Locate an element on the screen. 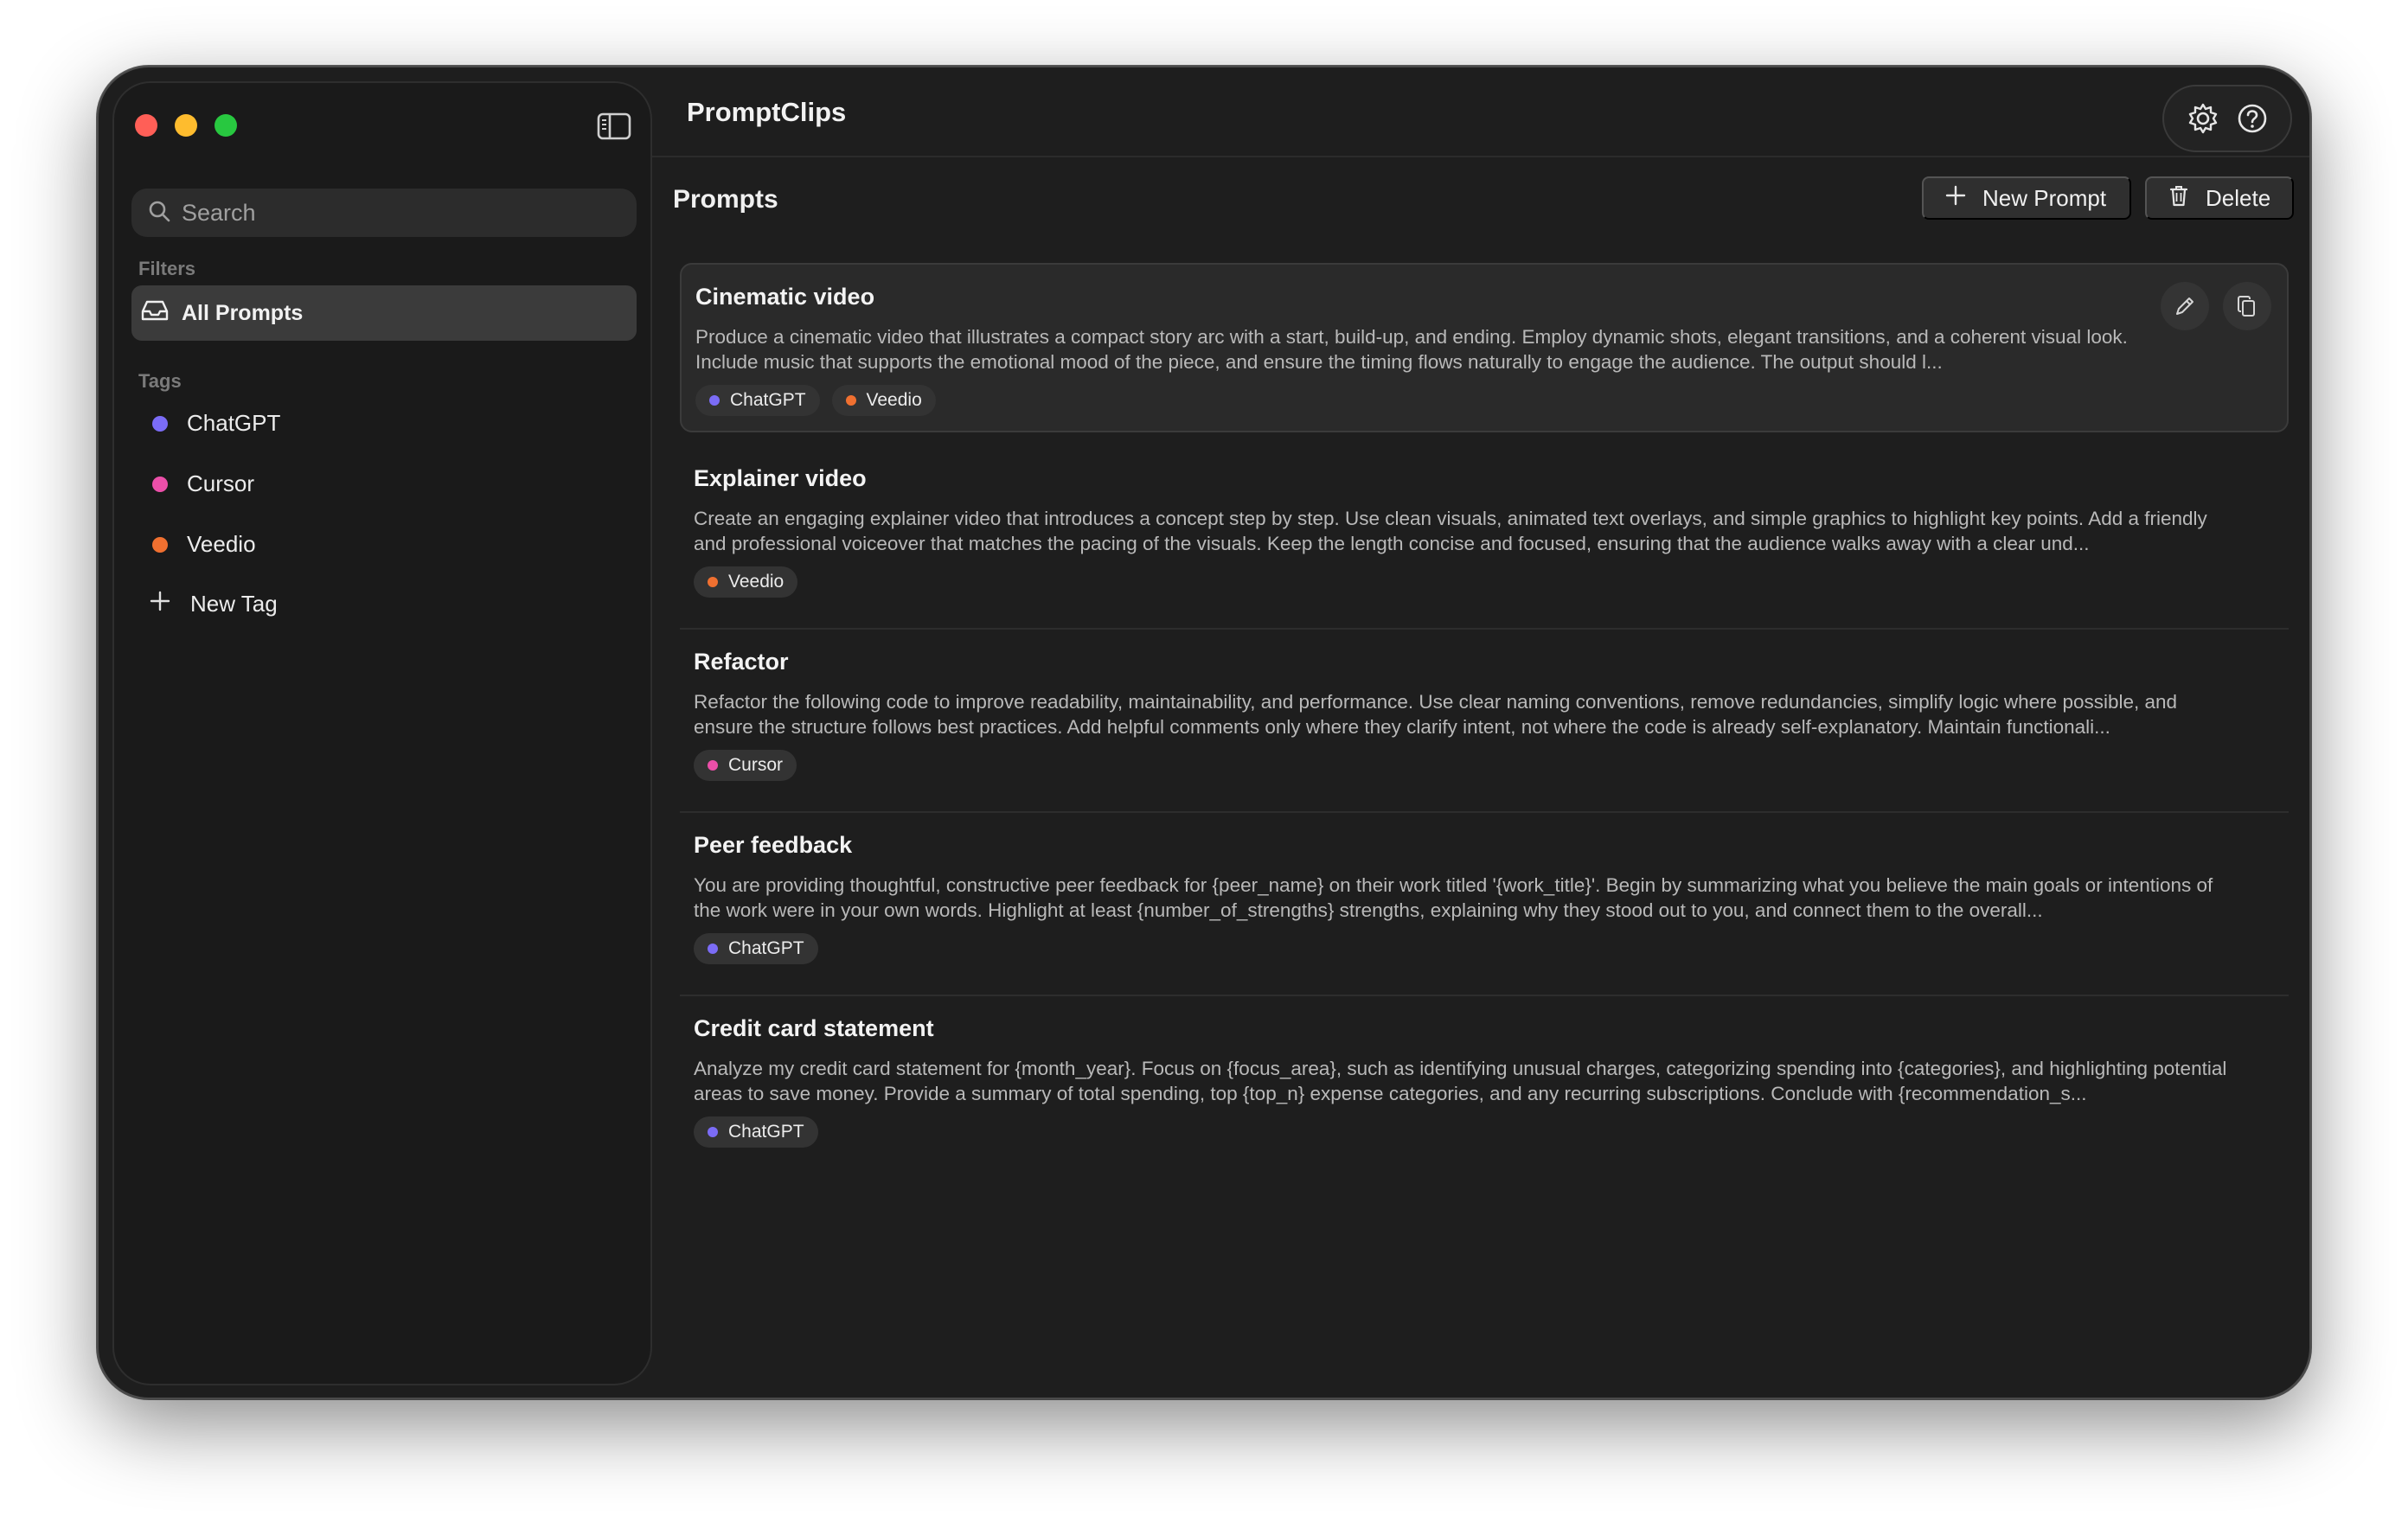 The height and width of the screenshot is (1529, 2408). prompt-title: Cinematic video is located at coordinates (785, 297).